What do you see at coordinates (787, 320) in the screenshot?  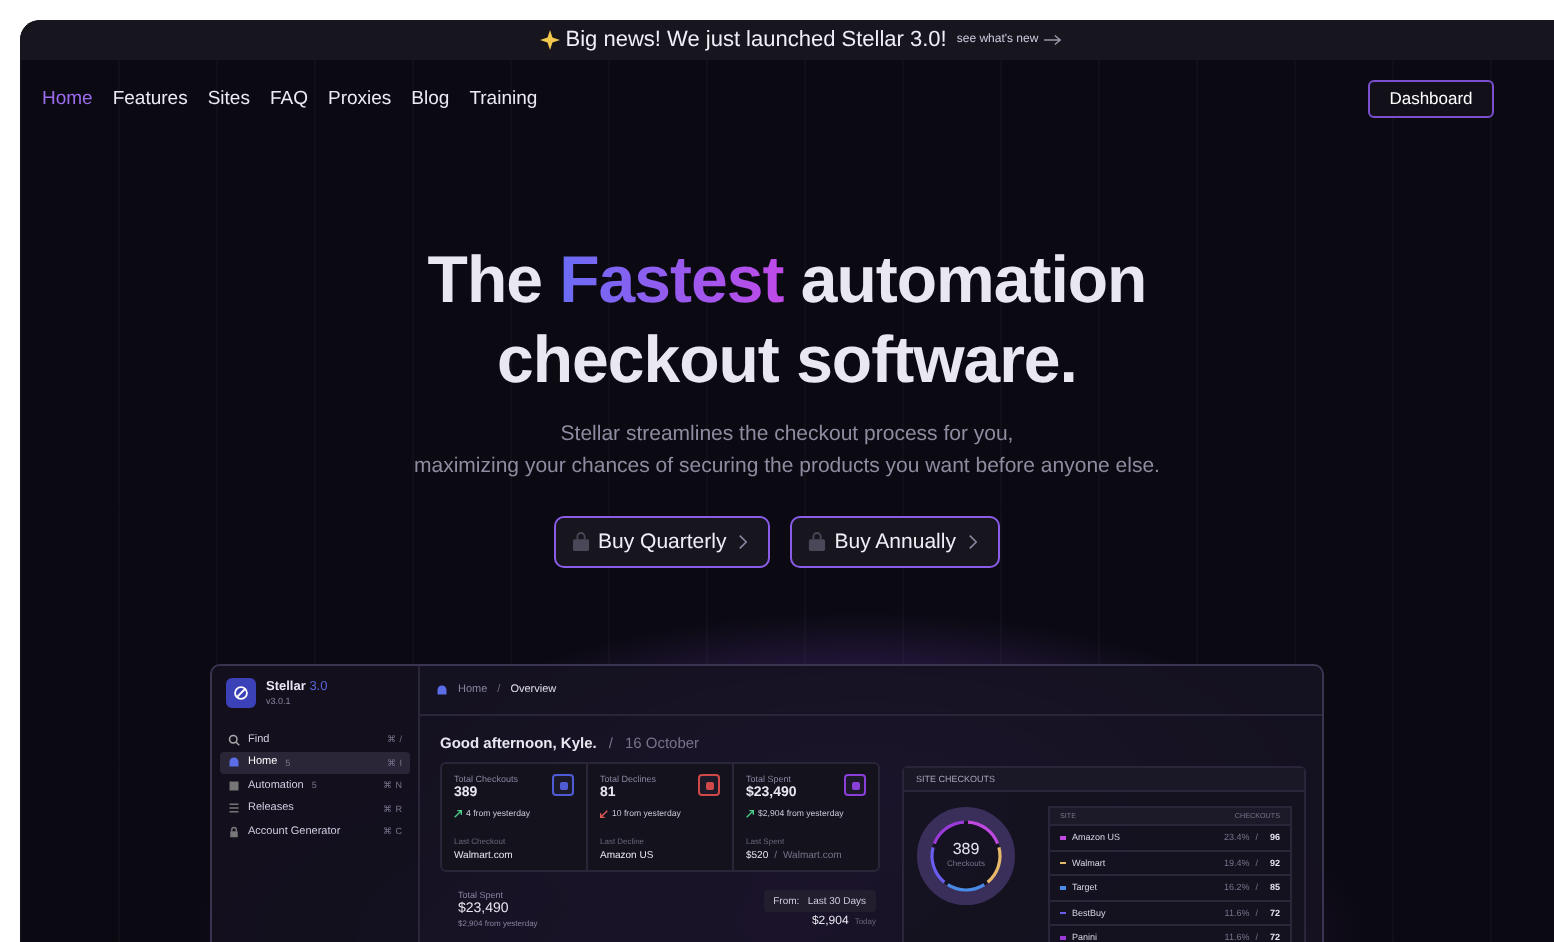 I see `hero-title: The Fastest automation checkout software.` at bounding box center [787, 320].